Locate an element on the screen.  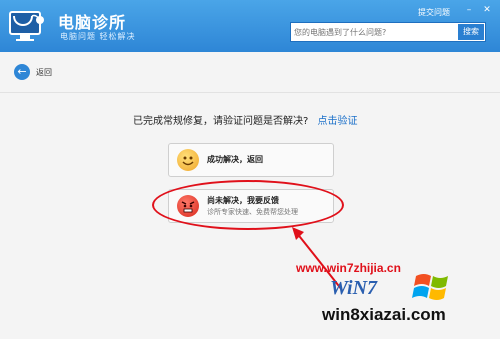
watermark-site-1: www.win7zhijia.cn is located at coordinates (348, 268).